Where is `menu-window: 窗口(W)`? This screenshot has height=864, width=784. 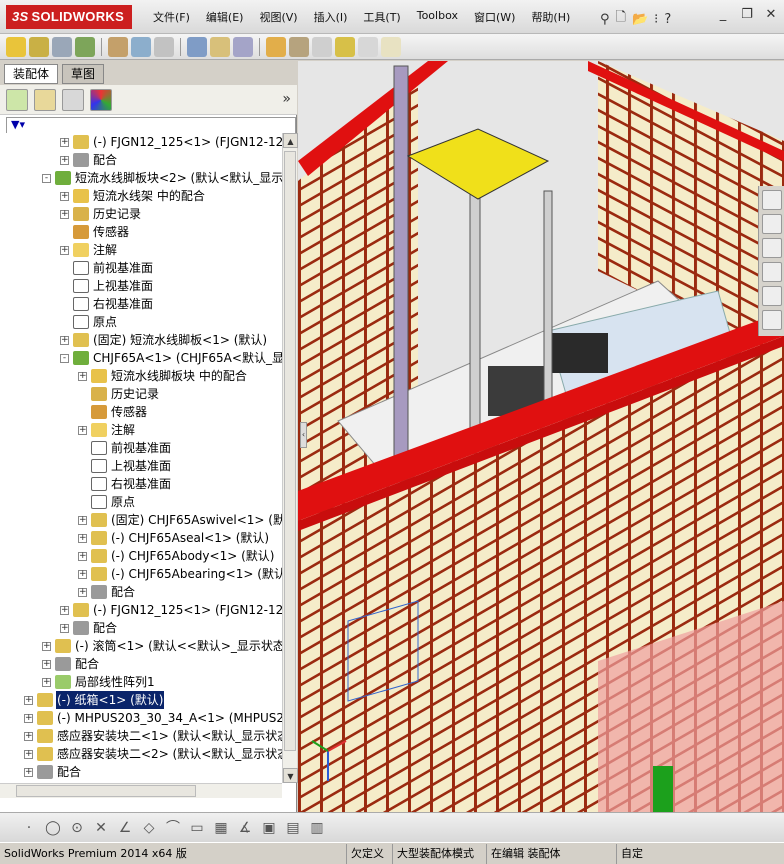 menu-window: 窗口(W) is located at coordinates (494, 17).